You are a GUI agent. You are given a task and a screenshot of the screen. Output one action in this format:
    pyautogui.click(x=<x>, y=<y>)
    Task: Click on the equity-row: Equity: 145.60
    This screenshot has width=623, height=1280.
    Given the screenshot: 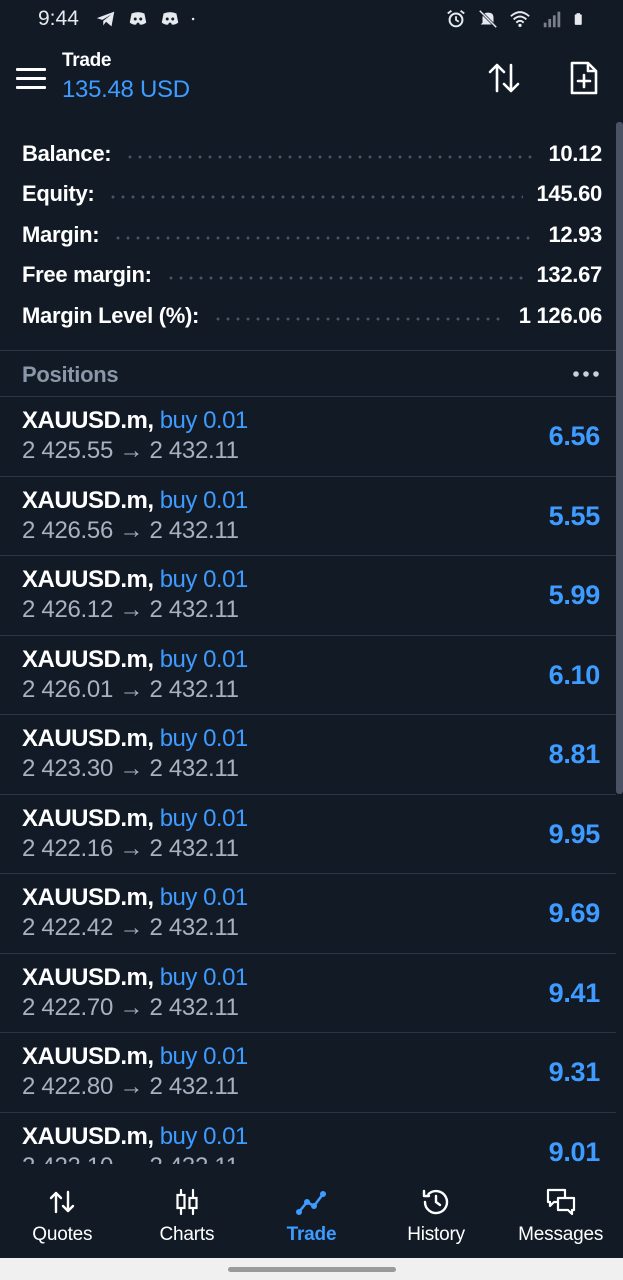 What is the action you would take?
    pyautogui.click(x=312, y=194)
    